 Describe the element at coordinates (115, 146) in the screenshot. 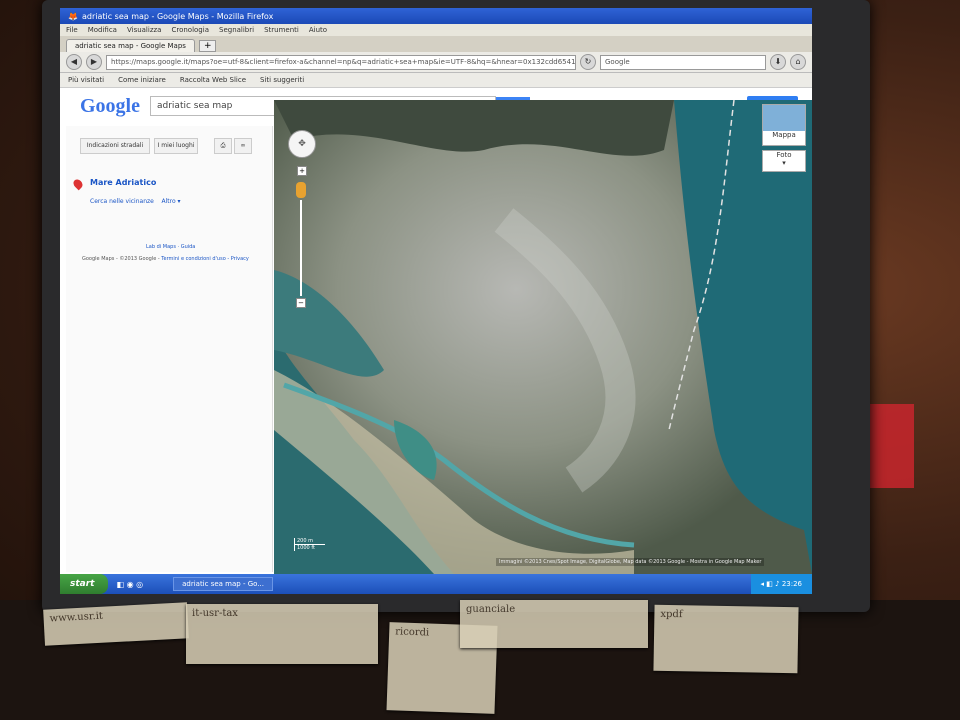

I see `directions-button: Indicazioni stradali` at that location.